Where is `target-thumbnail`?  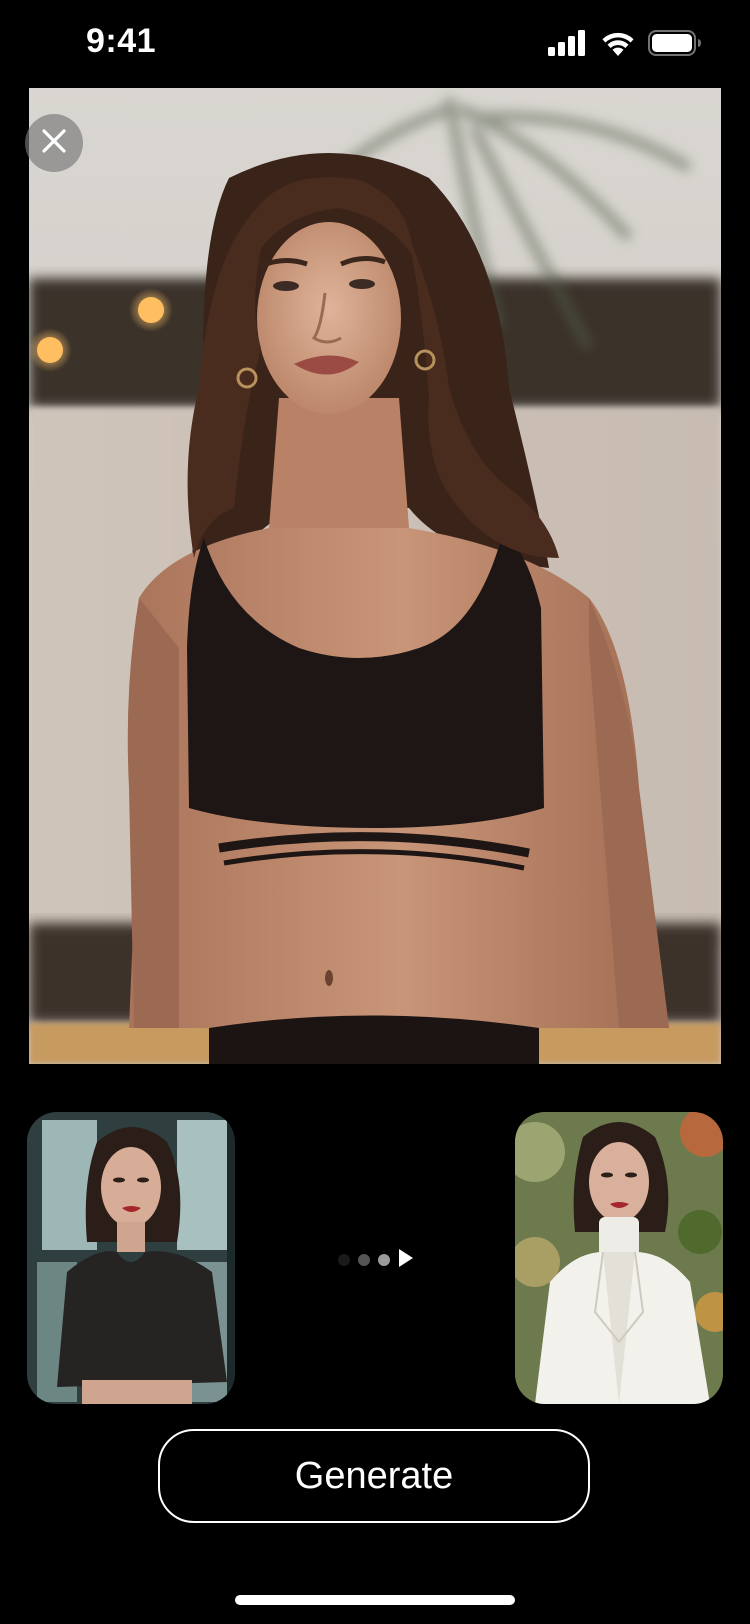
target-thumbnail is located at coordinates (619, 1258).